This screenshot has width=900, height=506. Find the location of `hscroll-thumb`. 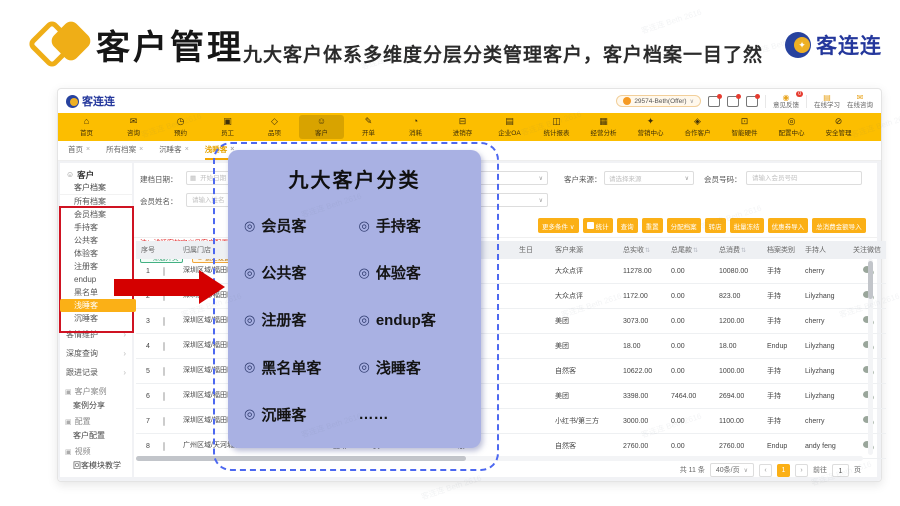

hscroll-thumb is located at coordinates (301, 458).